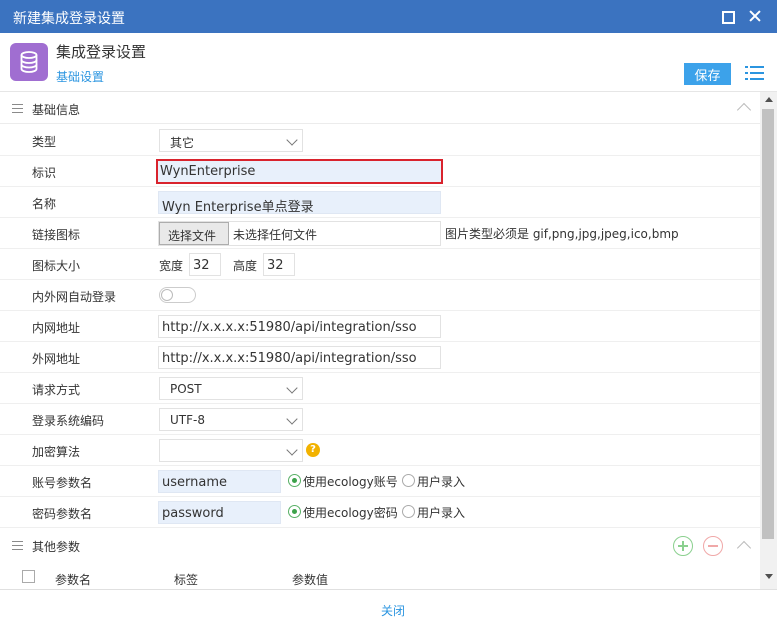 Image resolution: width=777 pixels, height=628 pixels. What do you see at coordinates (380, 264) in the screenshot?
I see `row-icon-size: 图标大小 宽度 32 高度 32` at bounding box center [380, 264].